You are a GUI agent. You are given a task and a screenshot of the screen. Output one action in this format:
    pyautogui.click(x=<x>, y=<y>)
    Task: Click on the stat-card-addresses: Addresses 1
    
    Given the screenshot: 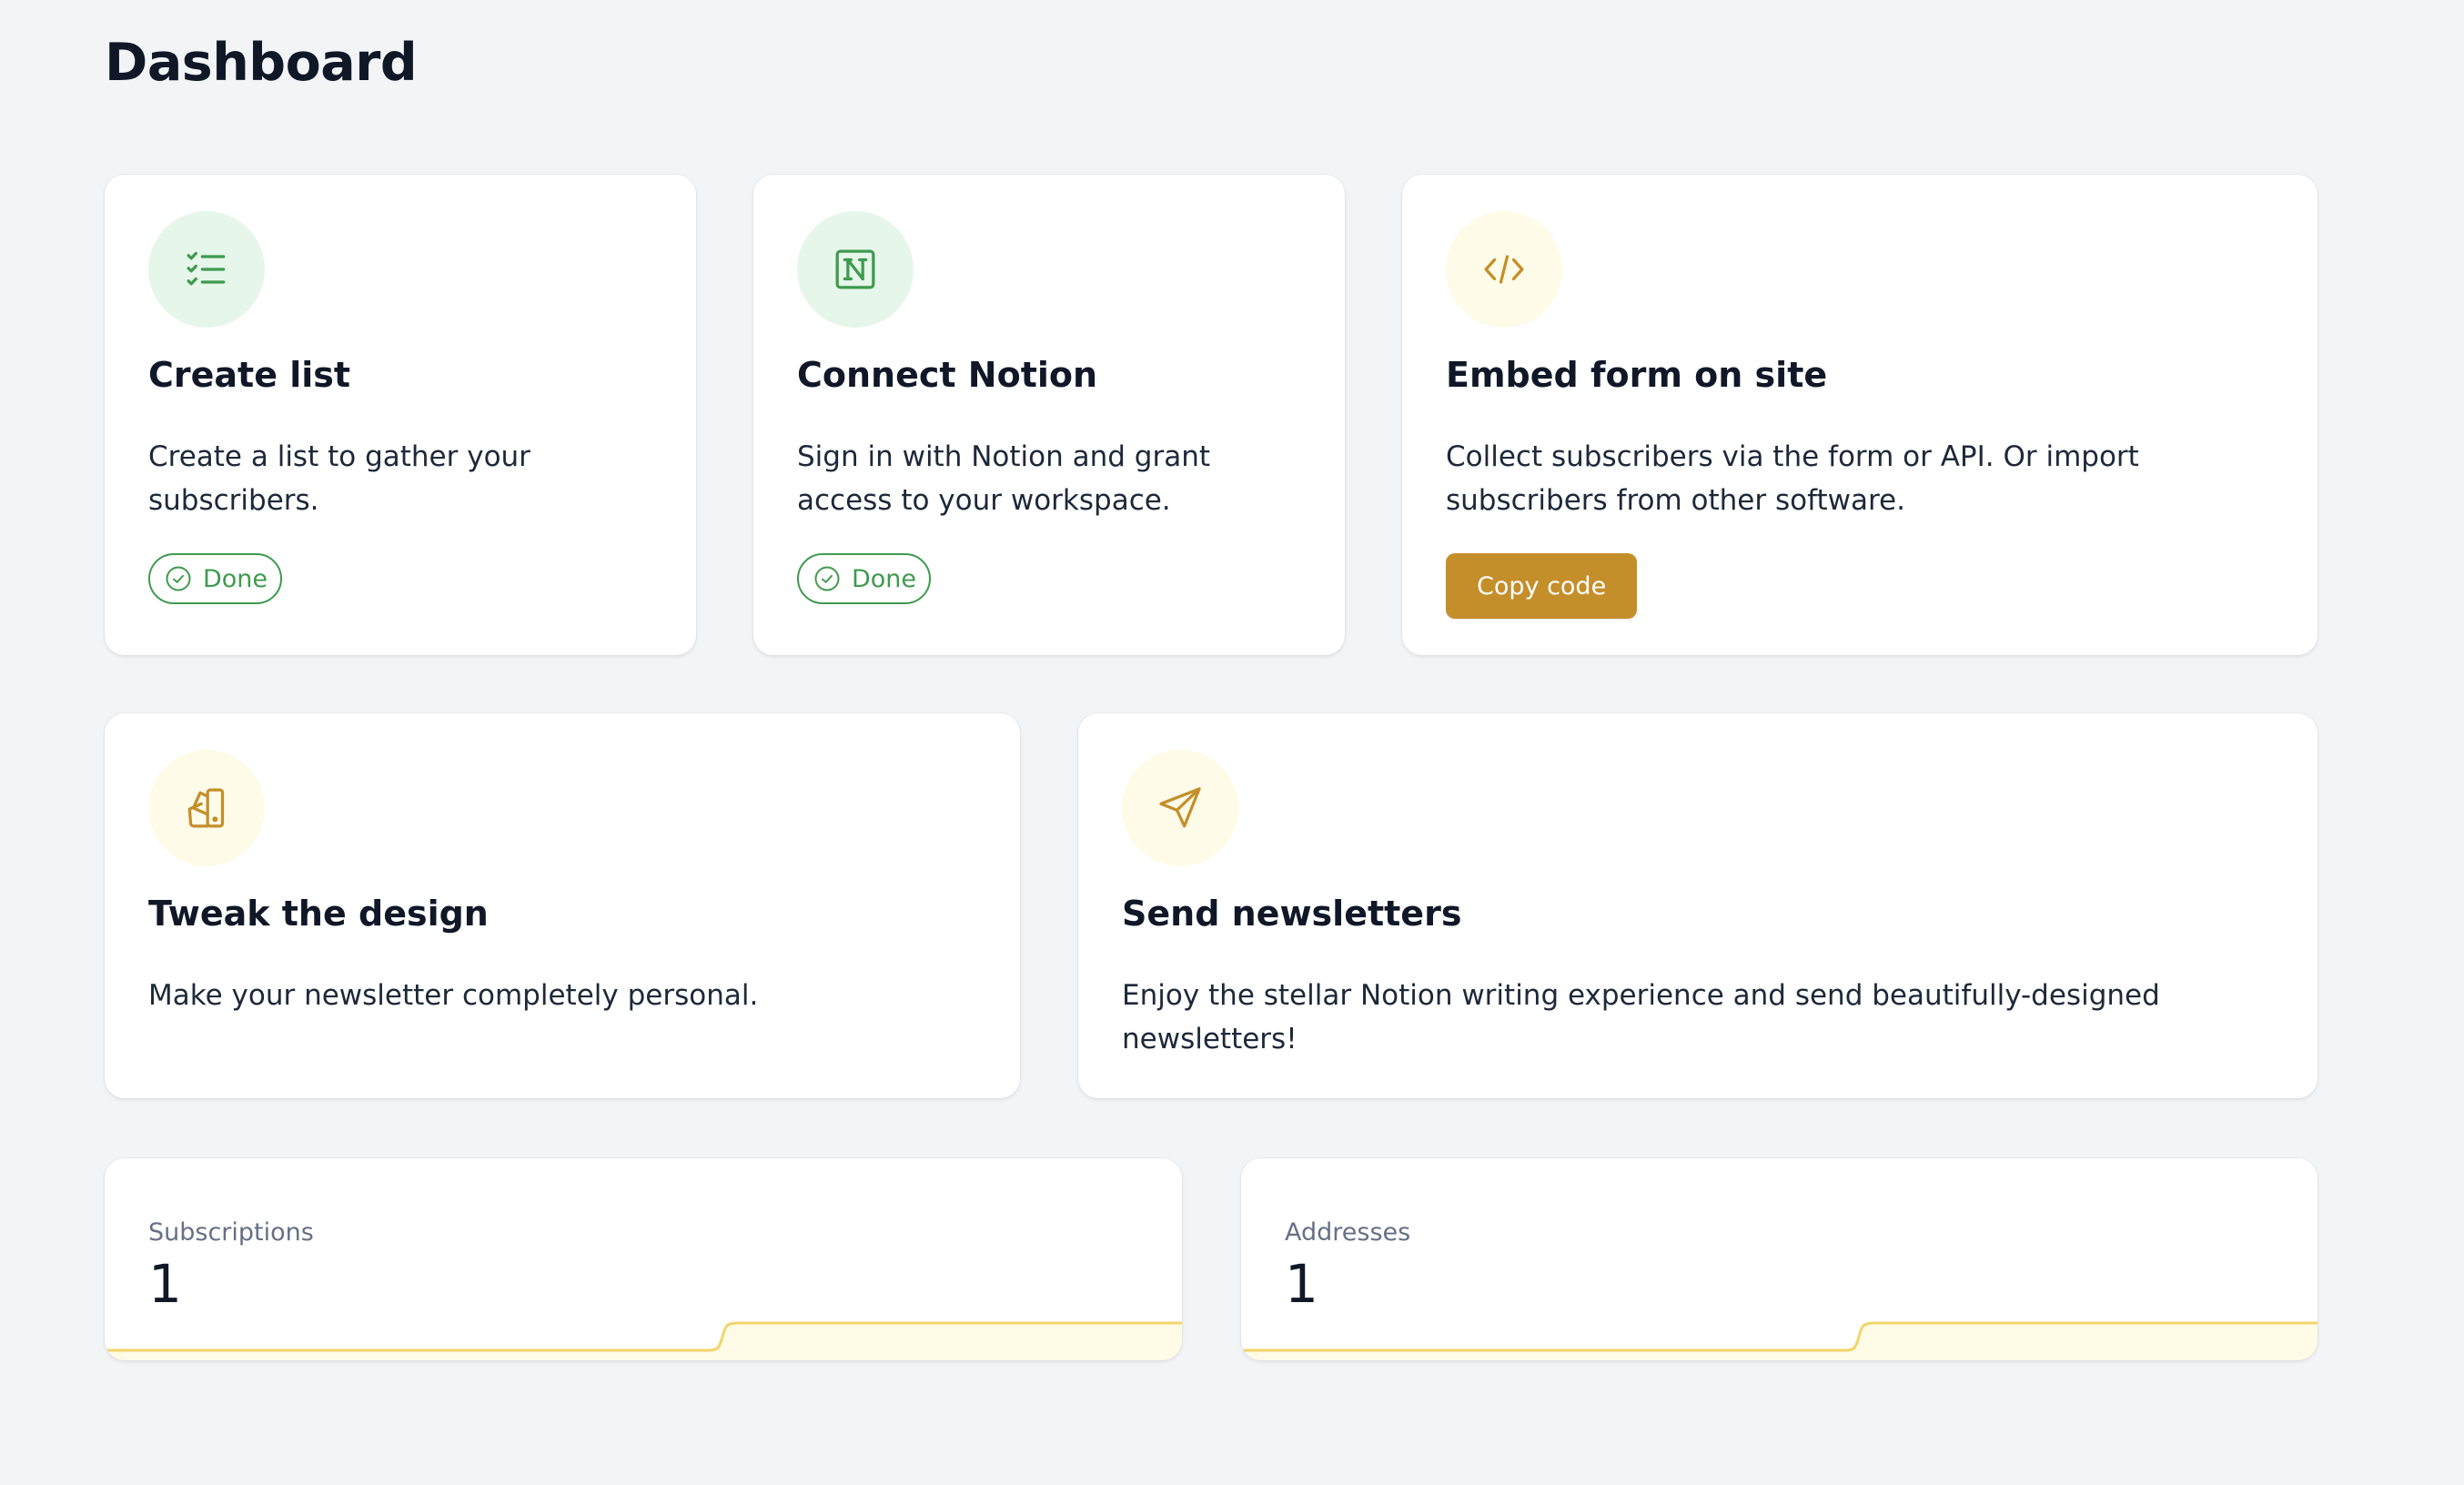 What is the action you would take?
    pyautogui.click(x=1780, y=1259)
    